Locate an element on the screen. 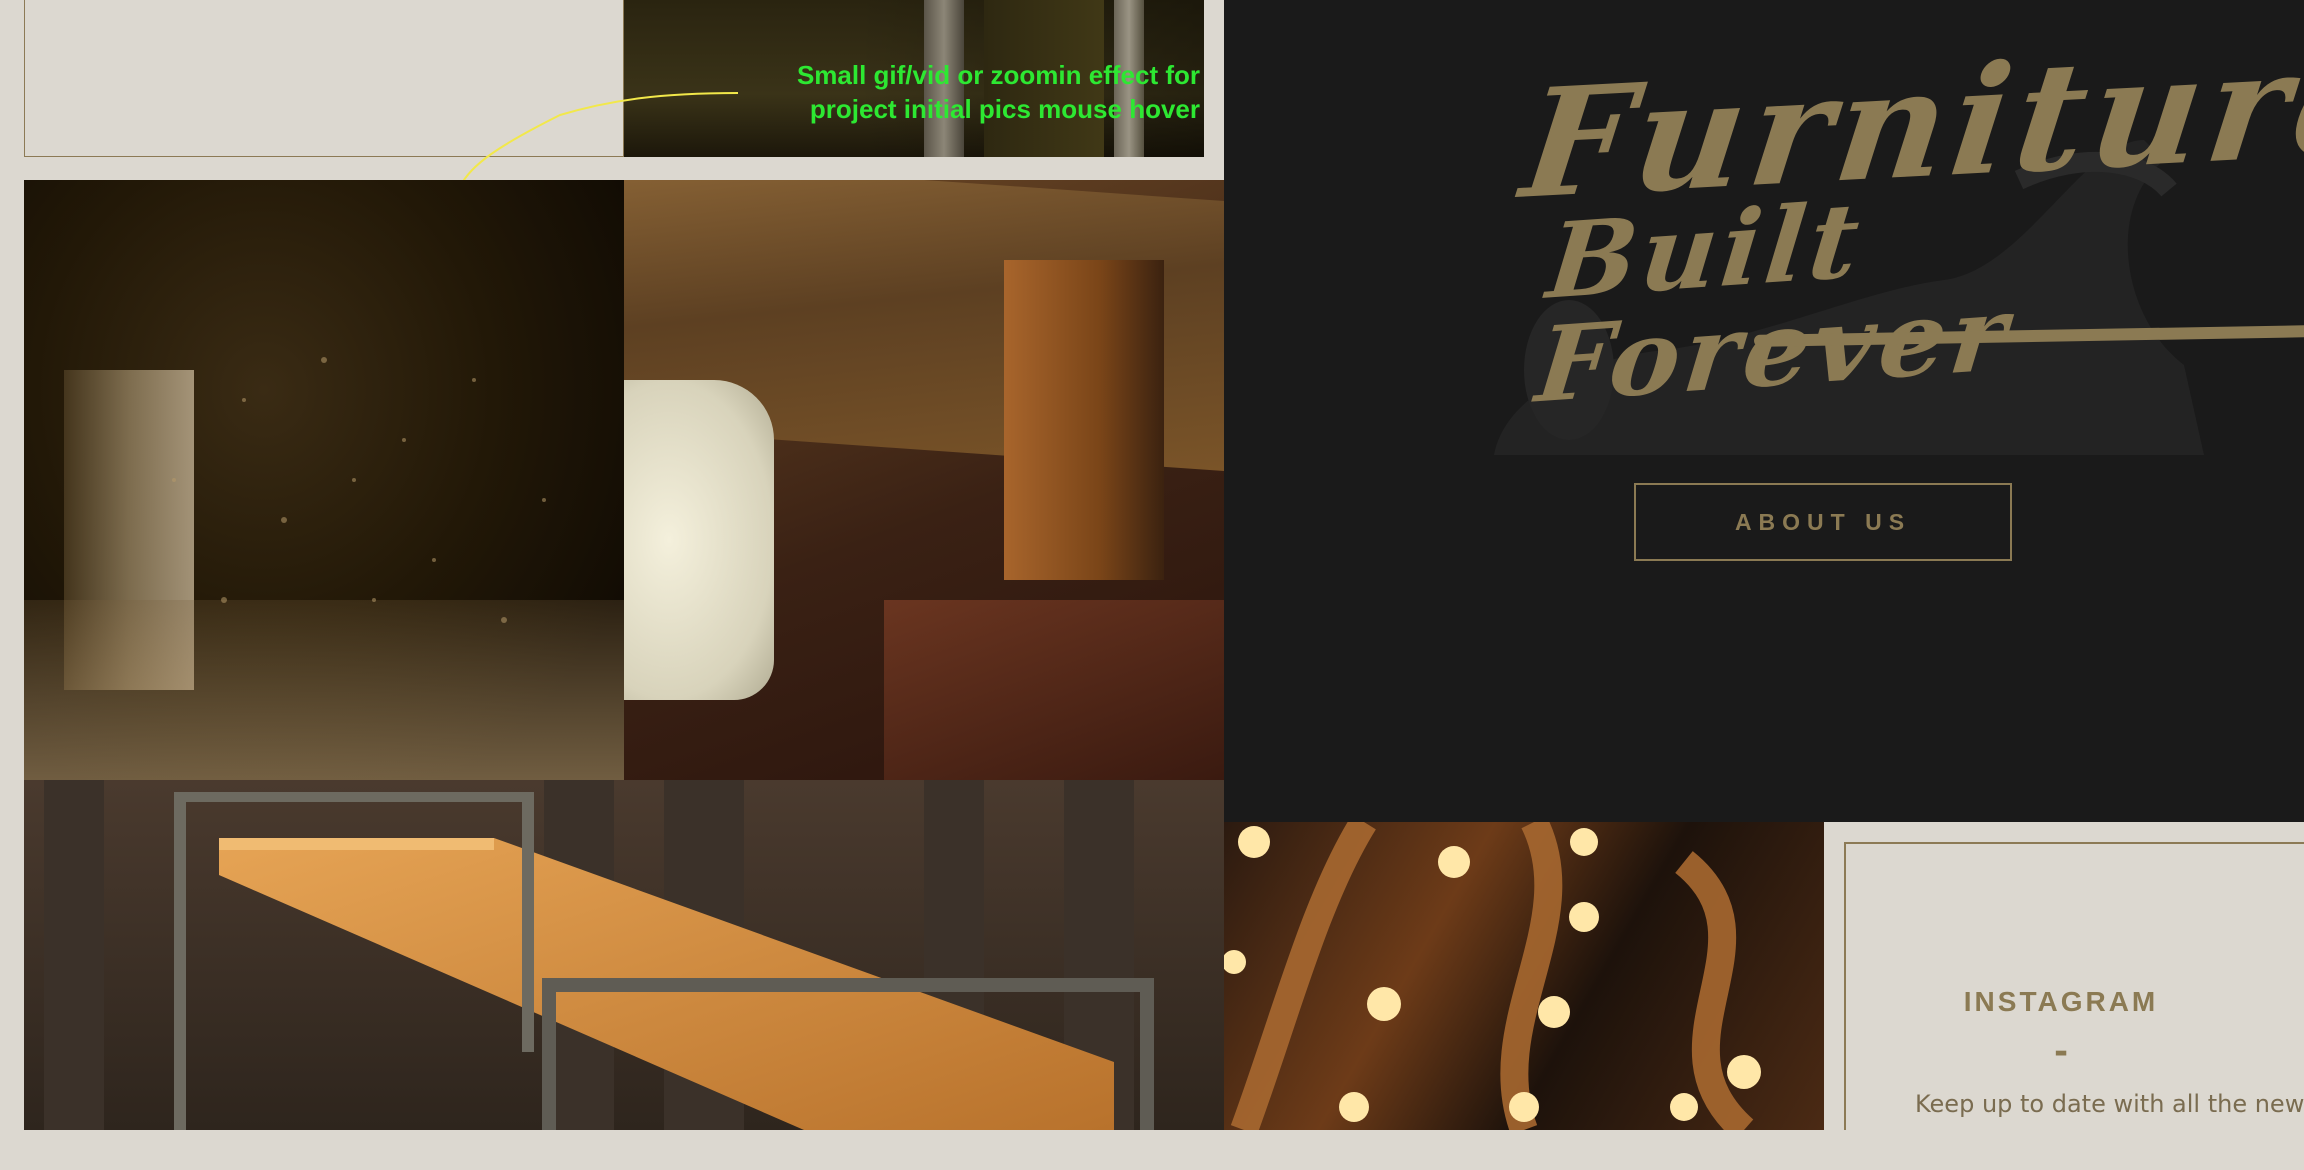 The image size is (2304, 1170). instagram-title: INSTAGRAM is located at coordinates (2061, 1001).